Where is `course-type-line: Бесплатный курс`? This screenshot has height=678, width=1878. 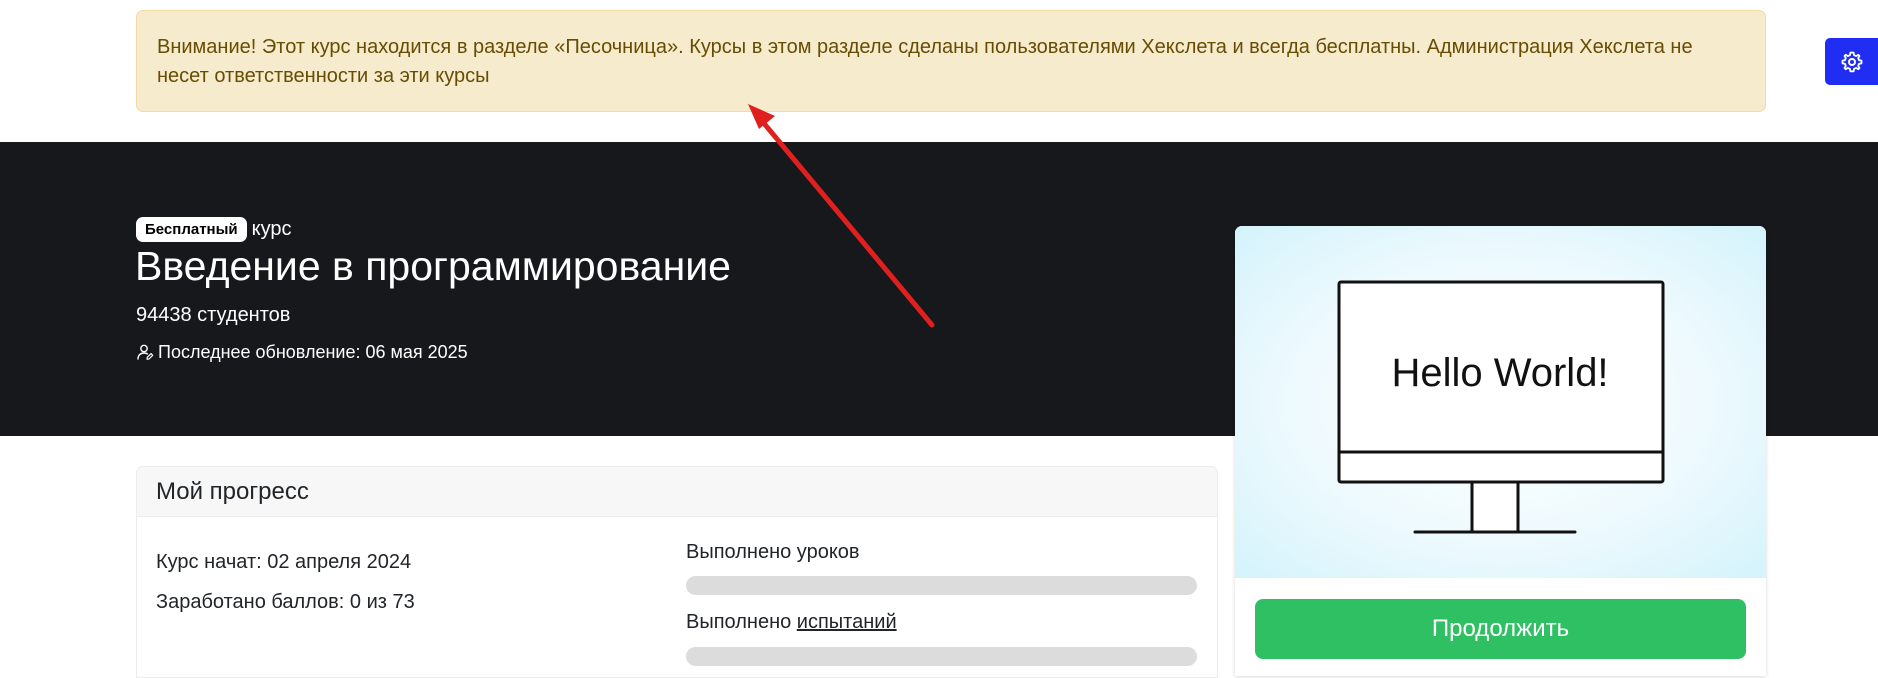
course-type-line: Бесплатный курс is located at coordinates (214, 229).